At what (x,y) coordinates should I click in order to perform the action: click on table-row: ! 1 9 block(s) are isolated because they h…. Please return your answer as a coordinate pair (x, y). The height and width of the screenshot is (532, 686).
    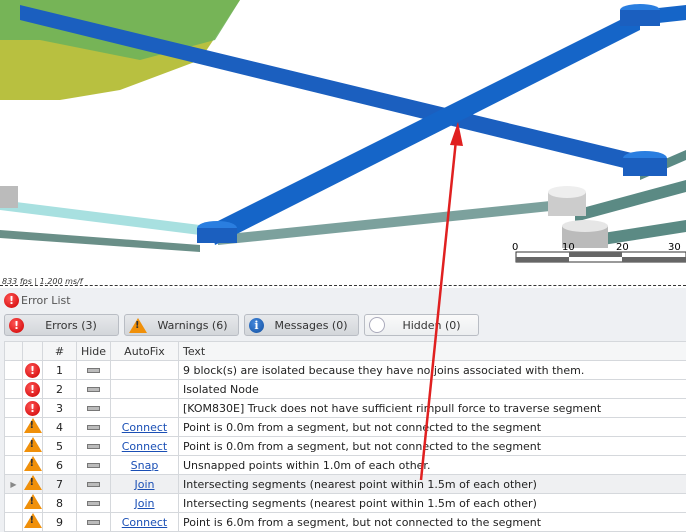
    Looking at the image, I should click on (345, 370).